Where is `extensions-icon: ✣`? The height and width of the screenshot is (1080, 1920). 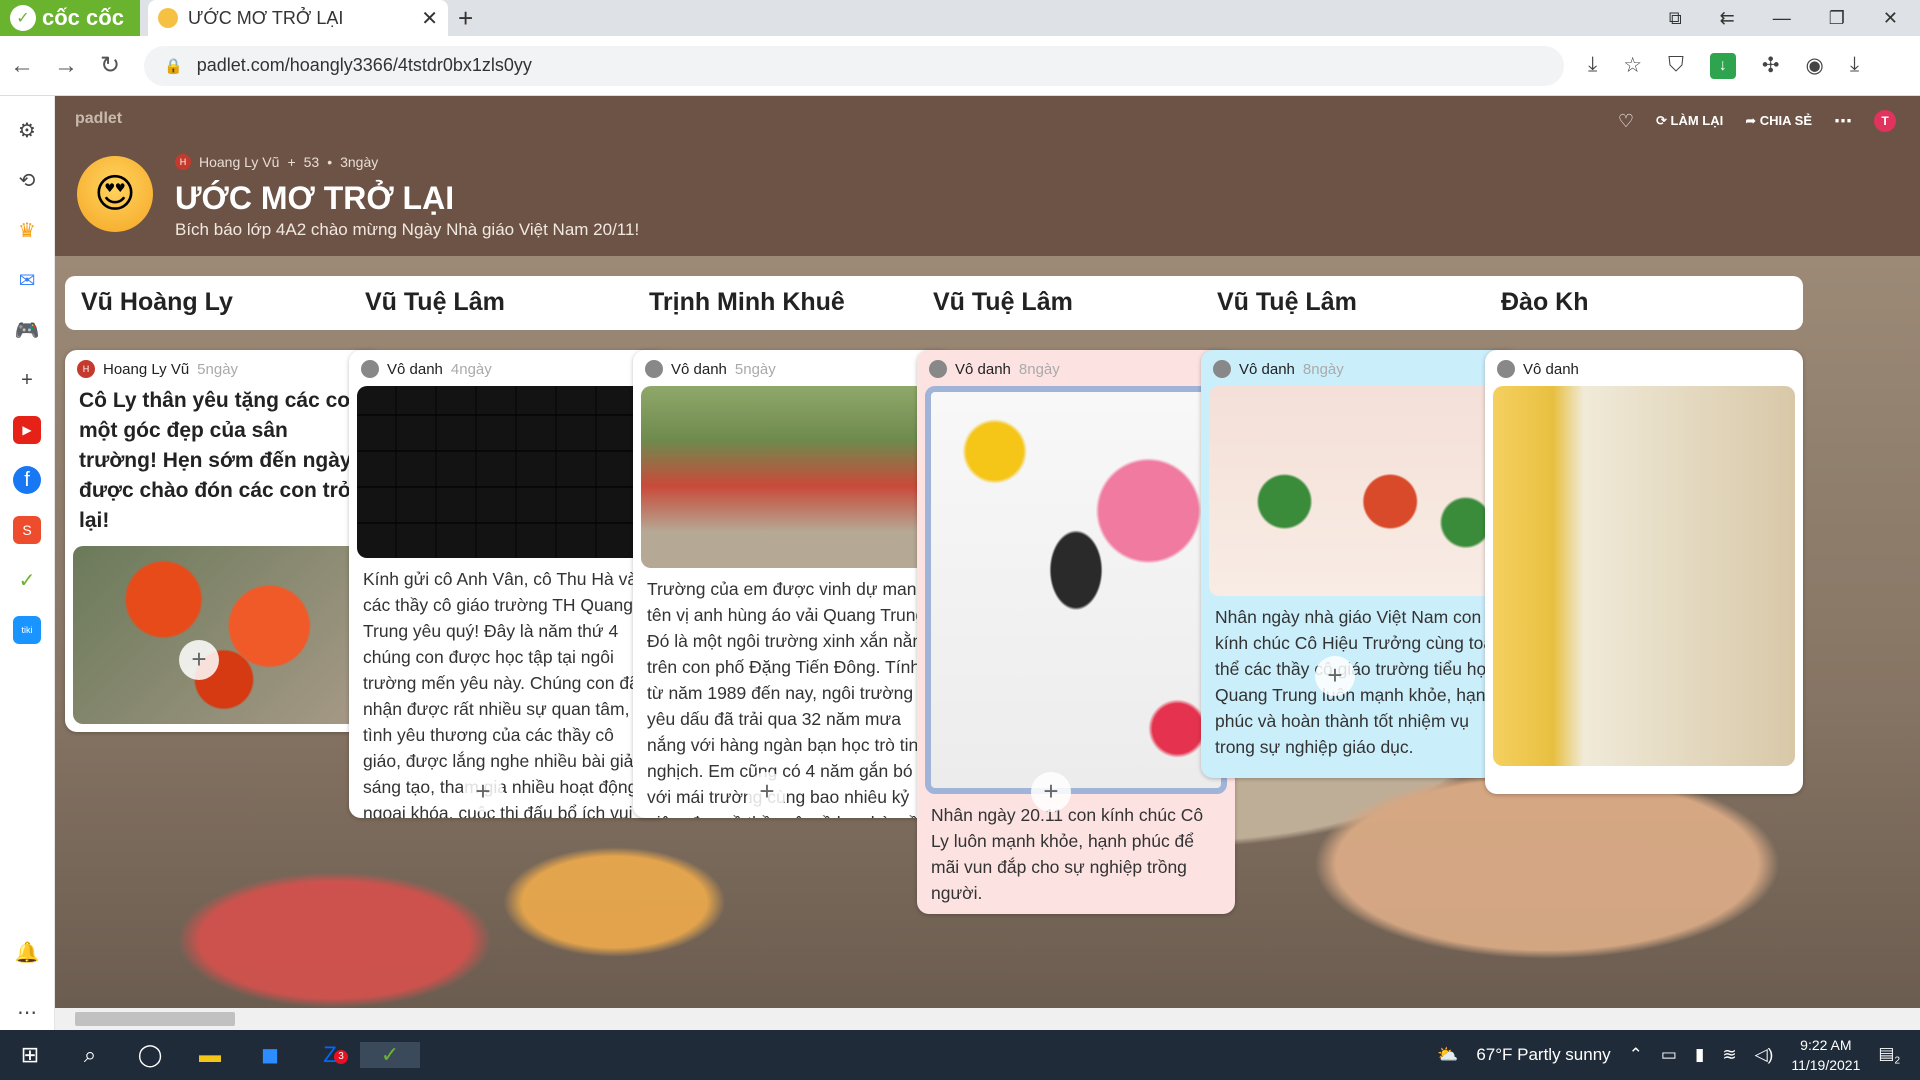 extensions-icon: ✣ is located at coordinates (1771, 66).